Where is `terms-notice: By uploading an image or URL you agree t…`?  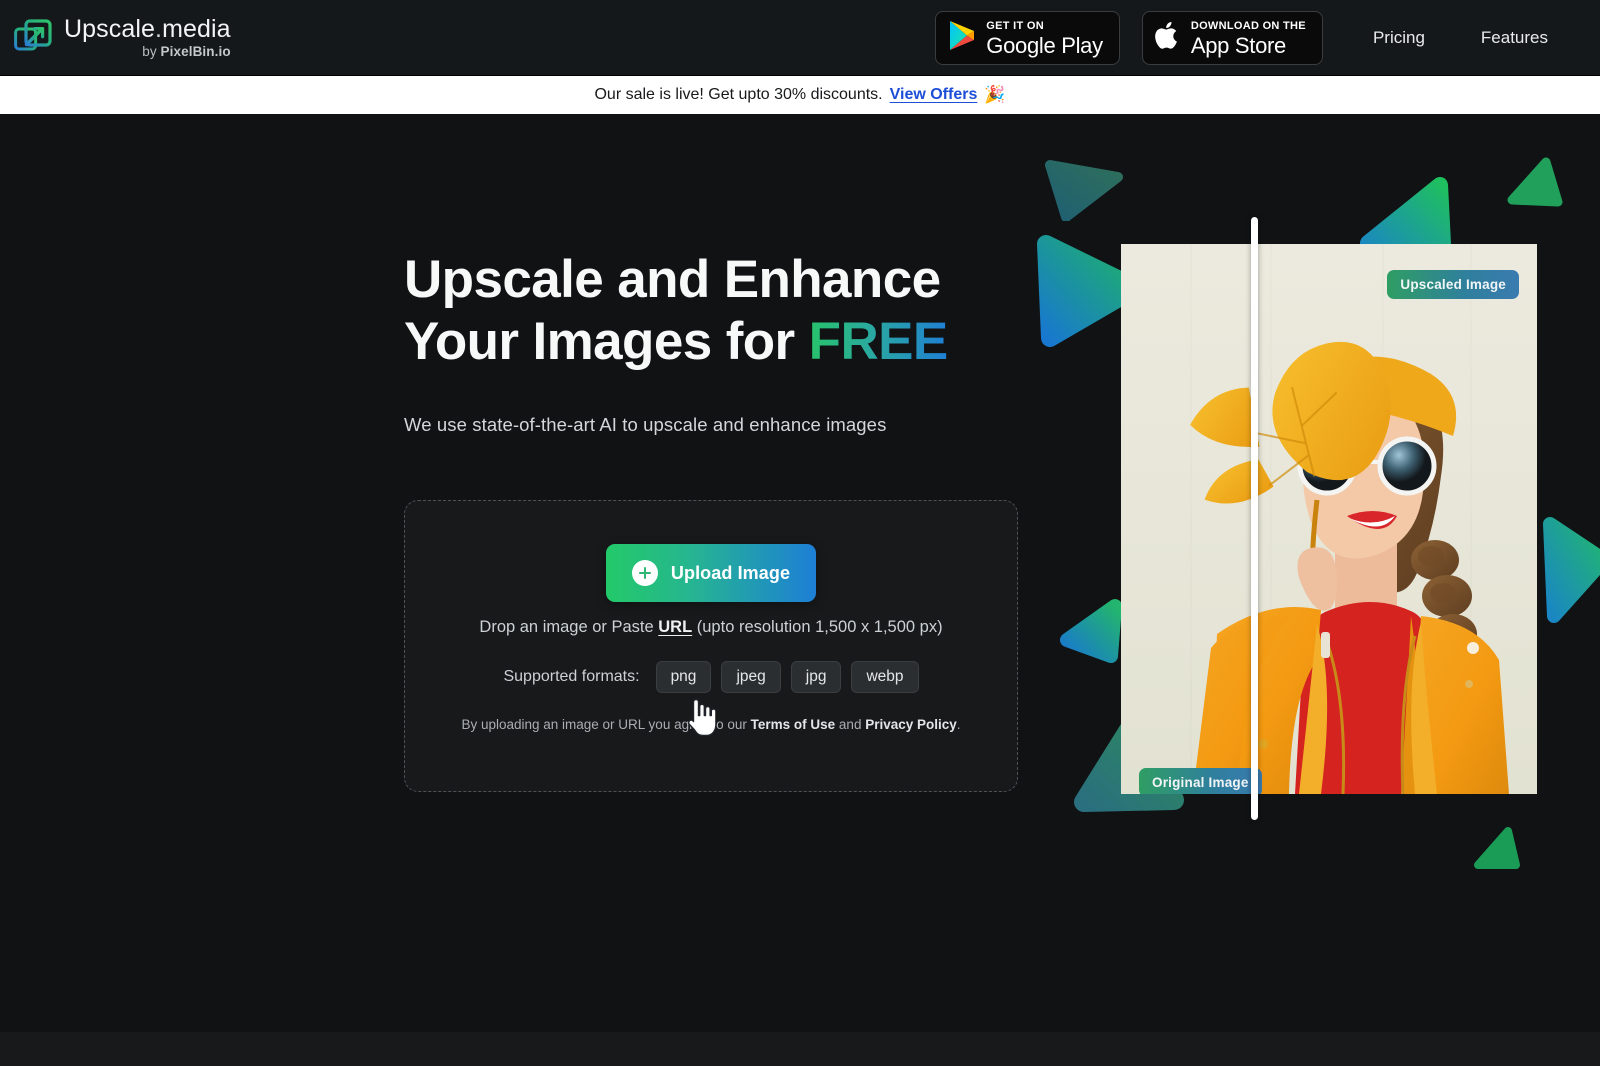 terms-notice: By uploading an image or URL you agree t… is located at coordinates (711, 724).